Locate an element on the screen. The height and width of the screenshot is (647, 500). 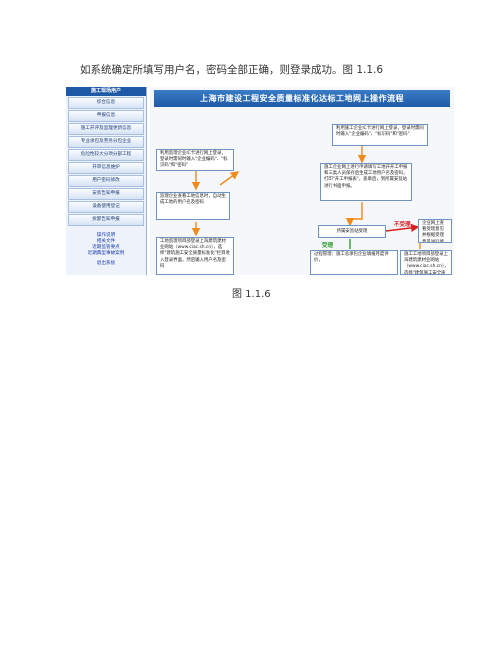
sidebar-title: 施工现场用户 is located at coordinates (106, 91).